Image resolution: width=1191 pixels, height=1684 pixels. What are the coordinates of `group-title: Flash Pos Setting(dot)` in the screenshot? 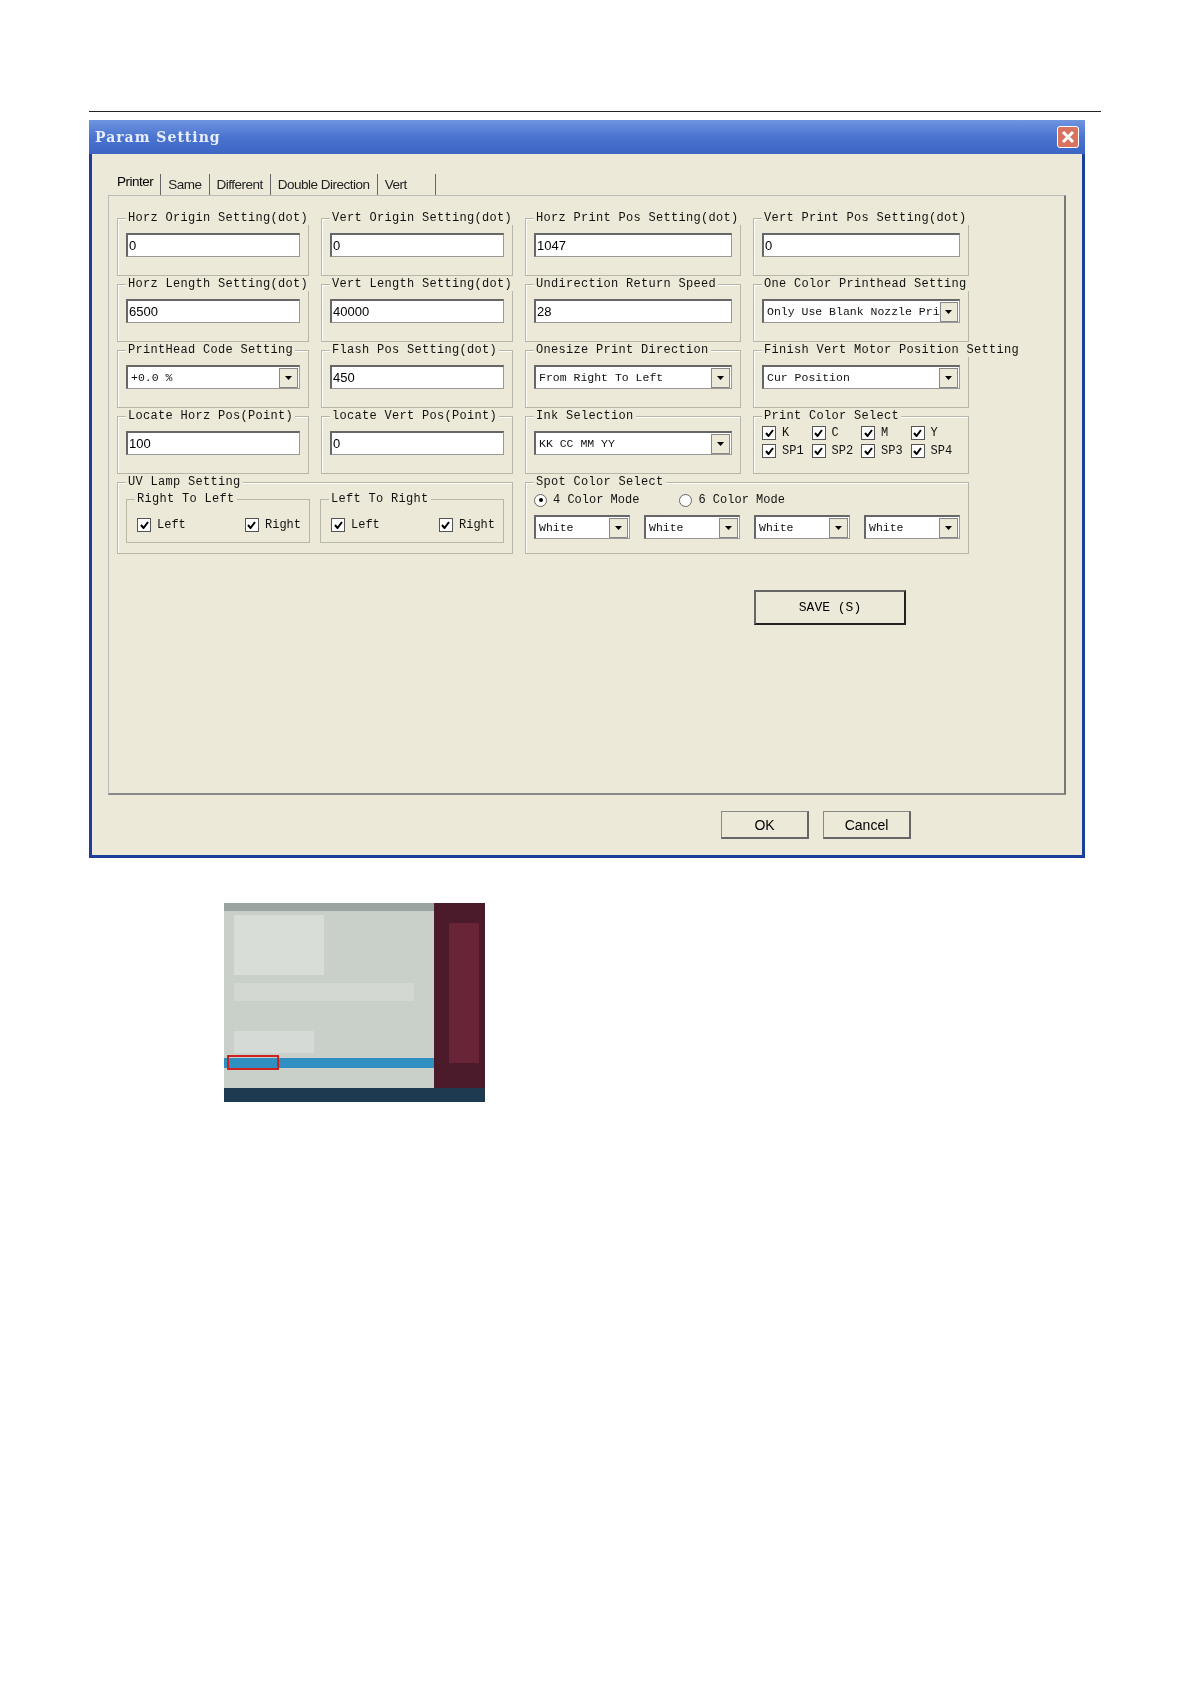 It's located at (415, 350).